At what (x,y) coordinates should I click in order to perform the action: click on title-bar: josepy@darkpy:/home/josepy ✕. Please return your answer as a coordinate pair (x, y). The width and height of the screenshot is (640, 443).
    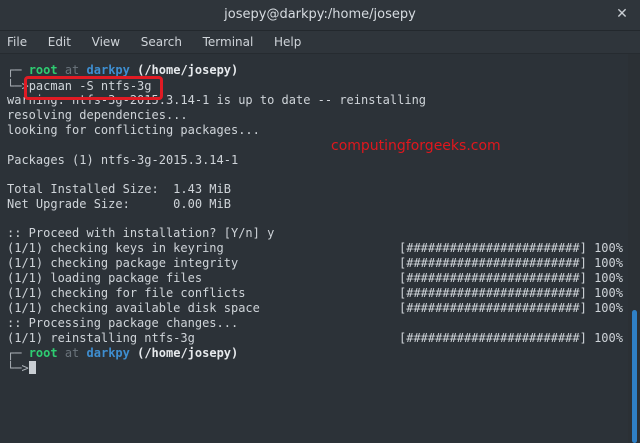
    Looking at the image, I should click on (320, 15).